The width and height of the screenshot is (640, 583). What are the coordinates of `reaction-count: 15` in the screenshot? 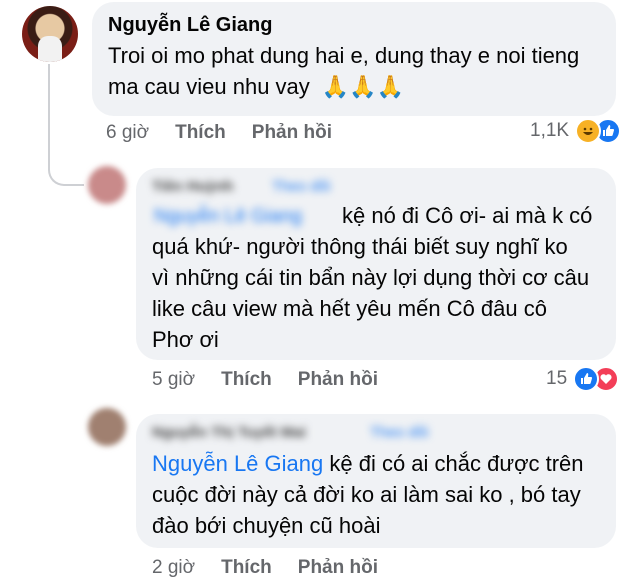 It's located at (557, 378).